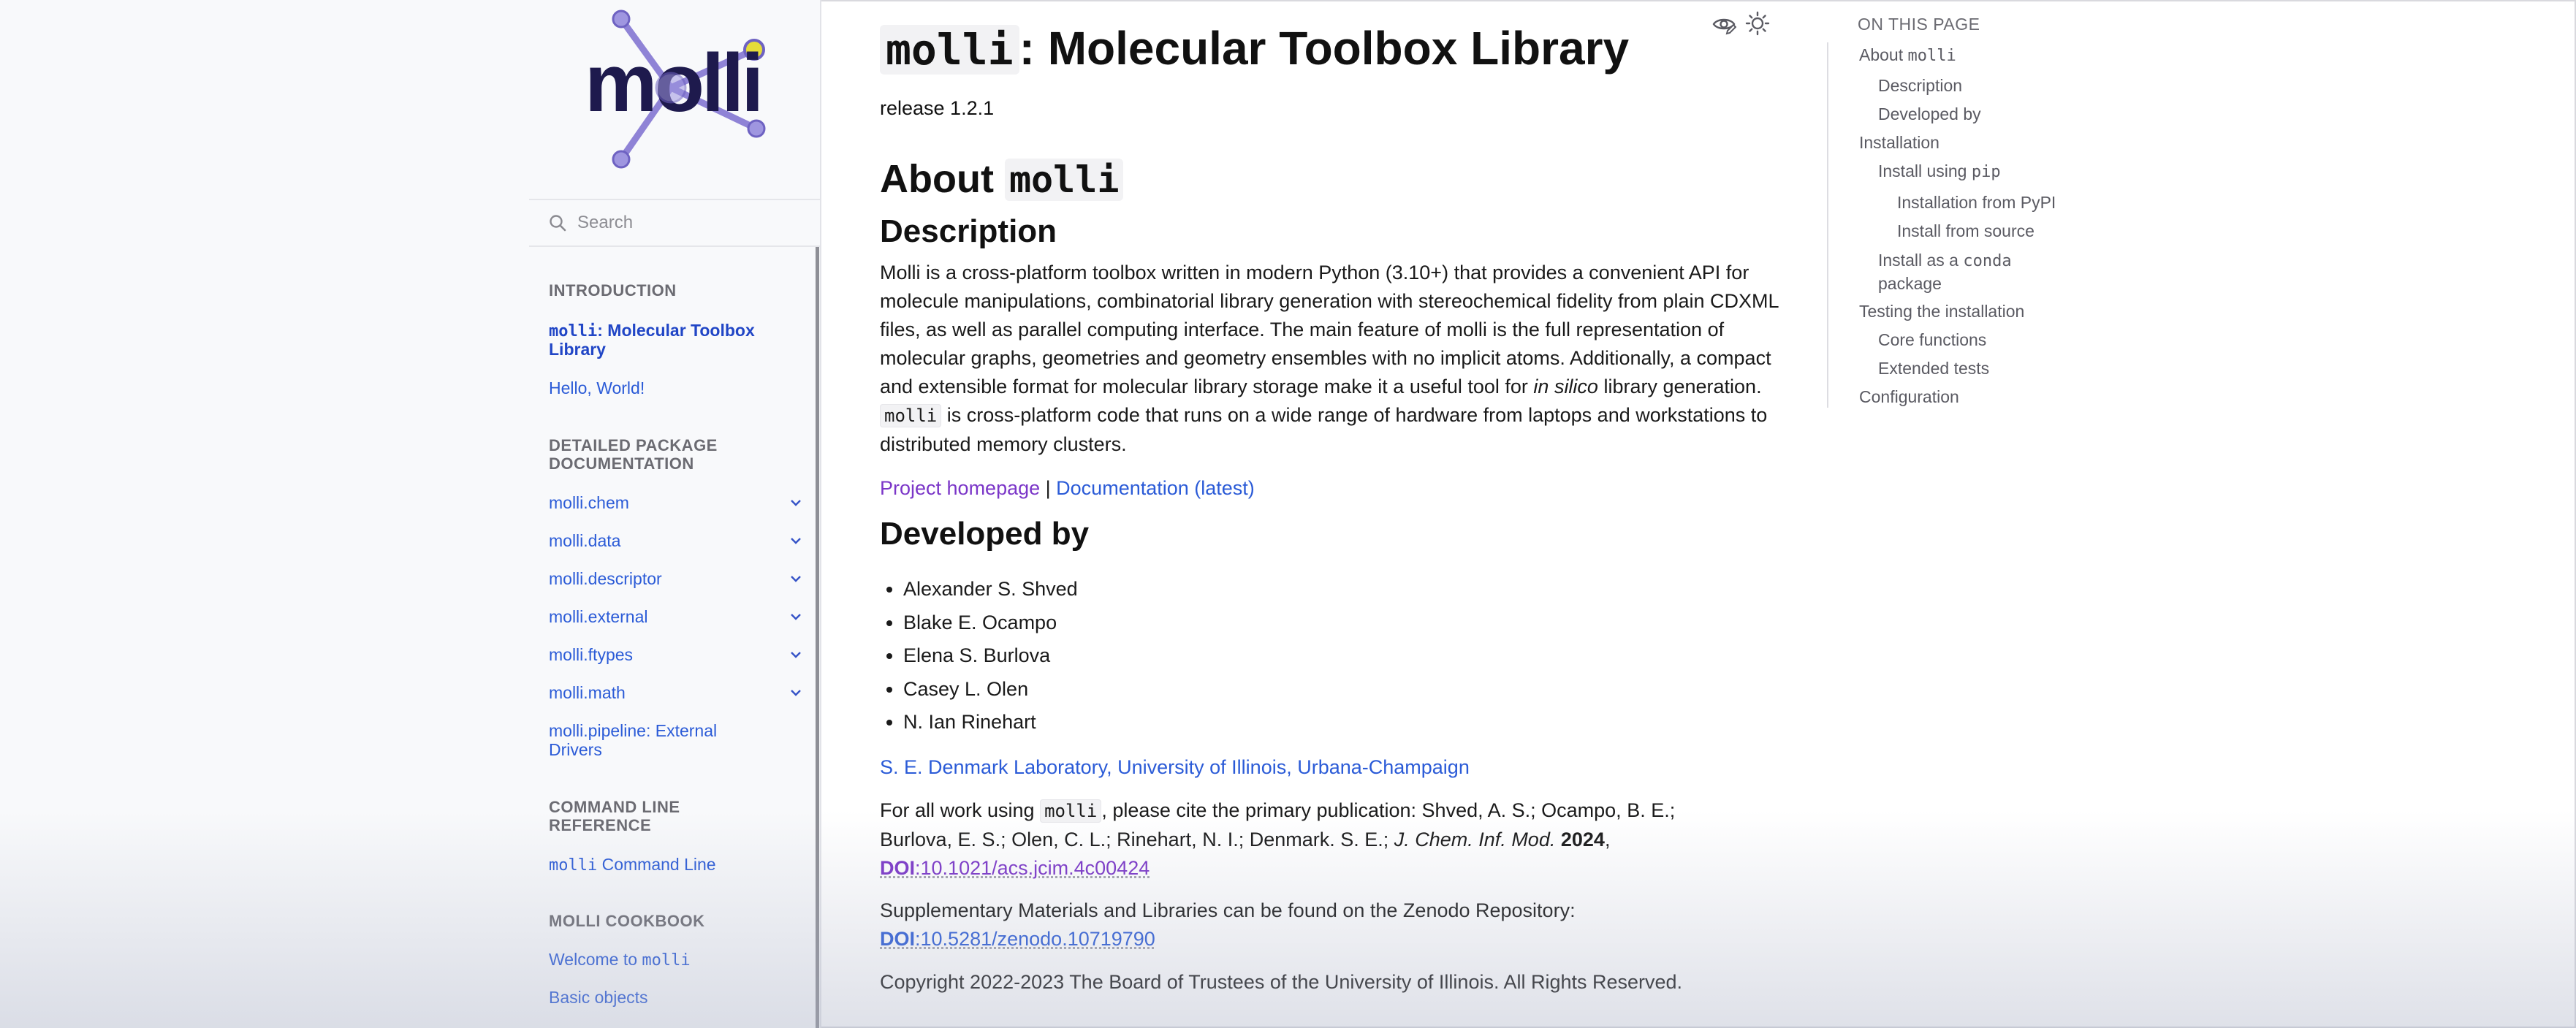 This screenshot has width=2576, height=1028. What do you see at coordinates (614, 816) in the screenshot?
I see `nav-caption-command-line: COMMAND LINE REFERENCE` at bounding box center [614, 816].